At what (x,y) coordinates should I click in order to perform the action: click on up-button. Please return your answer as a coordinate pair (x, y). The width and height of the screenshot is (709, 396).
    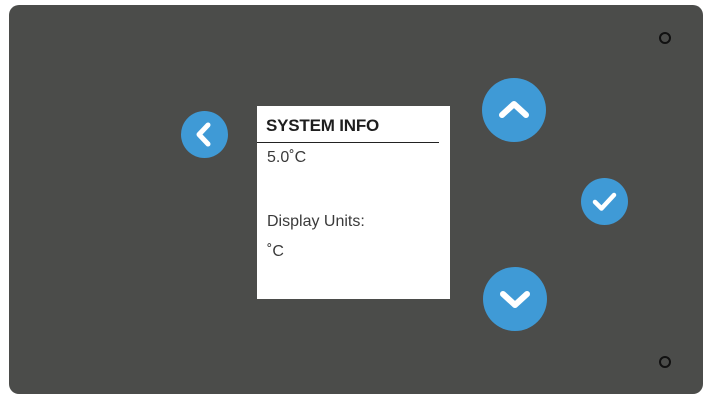
    Looking at the image, I should click on (514, 110).